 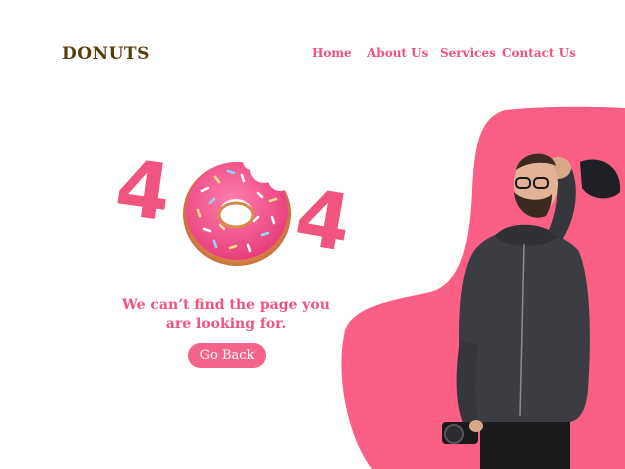 I want to click on nav-services-link: Services, so click(x=468, y=53).